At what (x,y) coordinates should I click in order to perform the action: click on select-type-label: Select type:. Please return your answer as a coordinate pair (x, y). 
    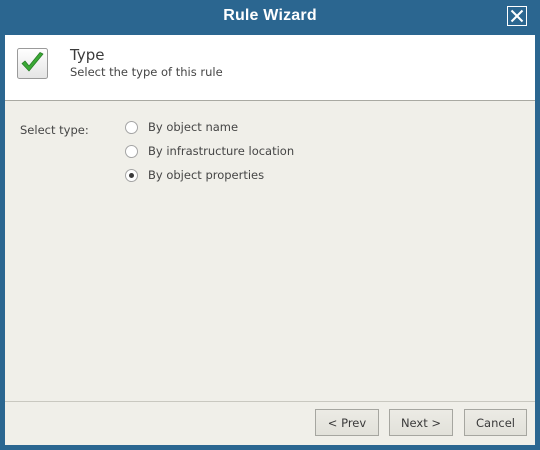
    Looking at the image, I should click on (54, 130).